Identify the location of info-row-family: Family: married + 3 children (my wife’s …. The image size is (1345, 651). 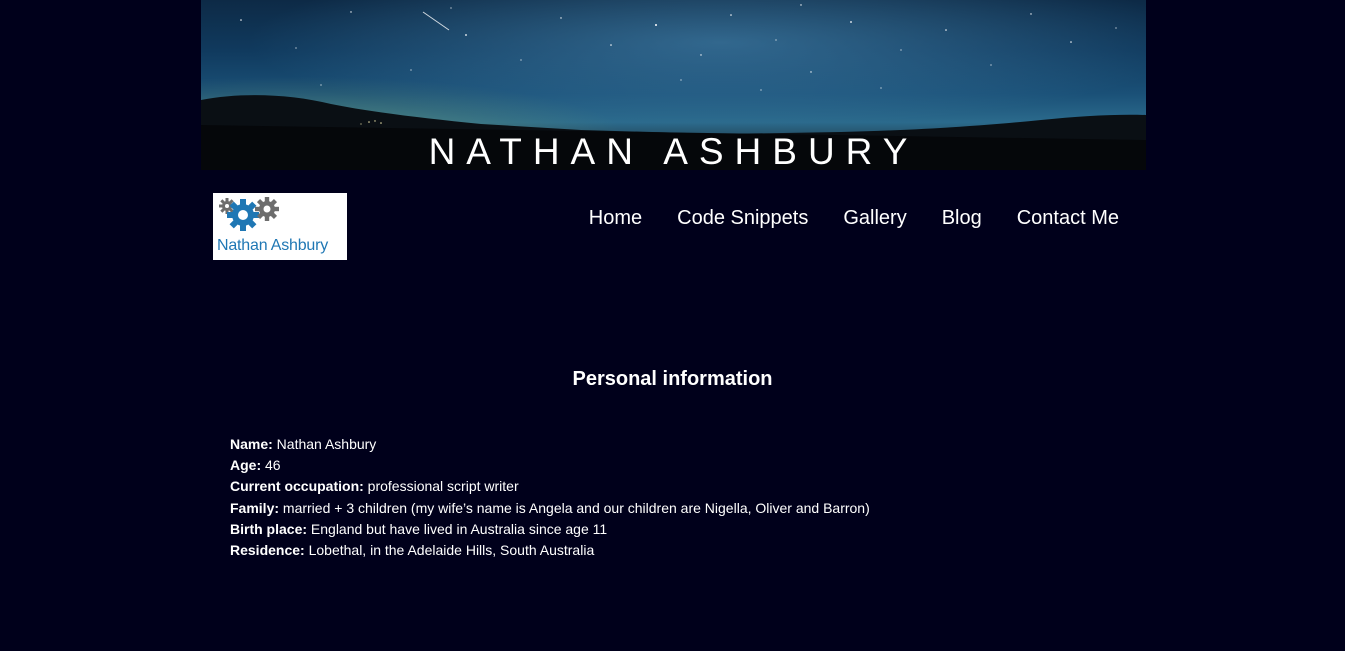
(550, 508).